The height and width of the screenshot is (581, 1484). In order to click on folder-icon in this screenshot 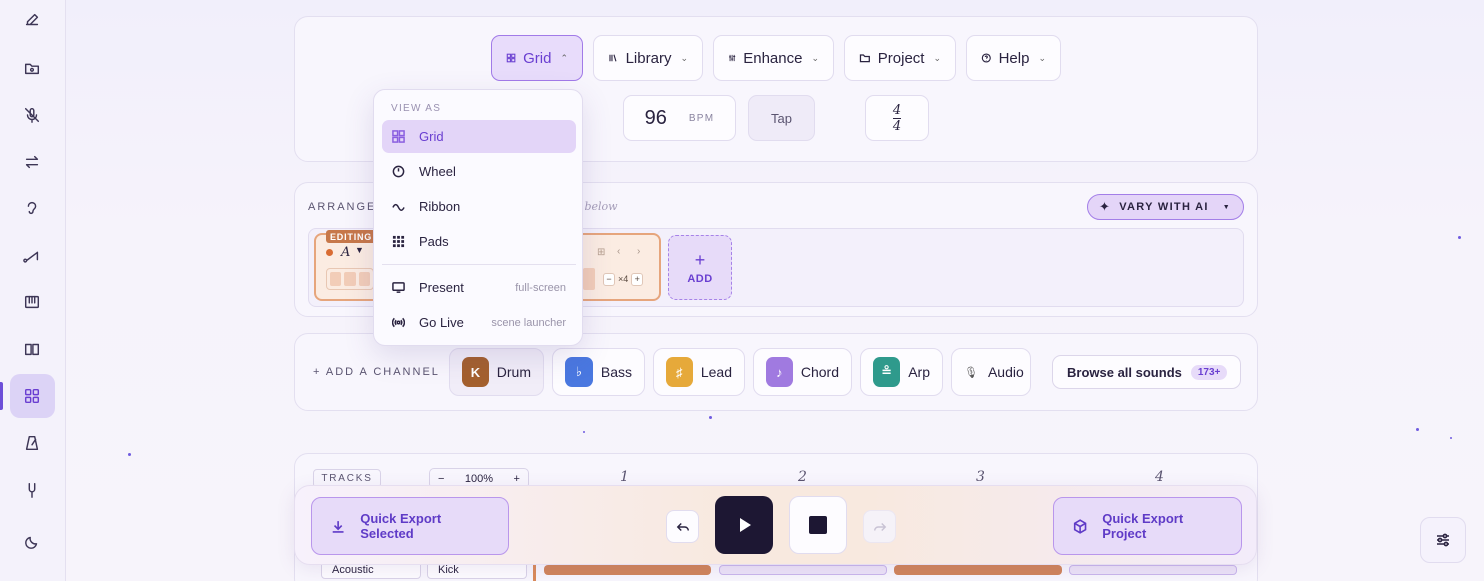, I will do `click(864, 58)`.